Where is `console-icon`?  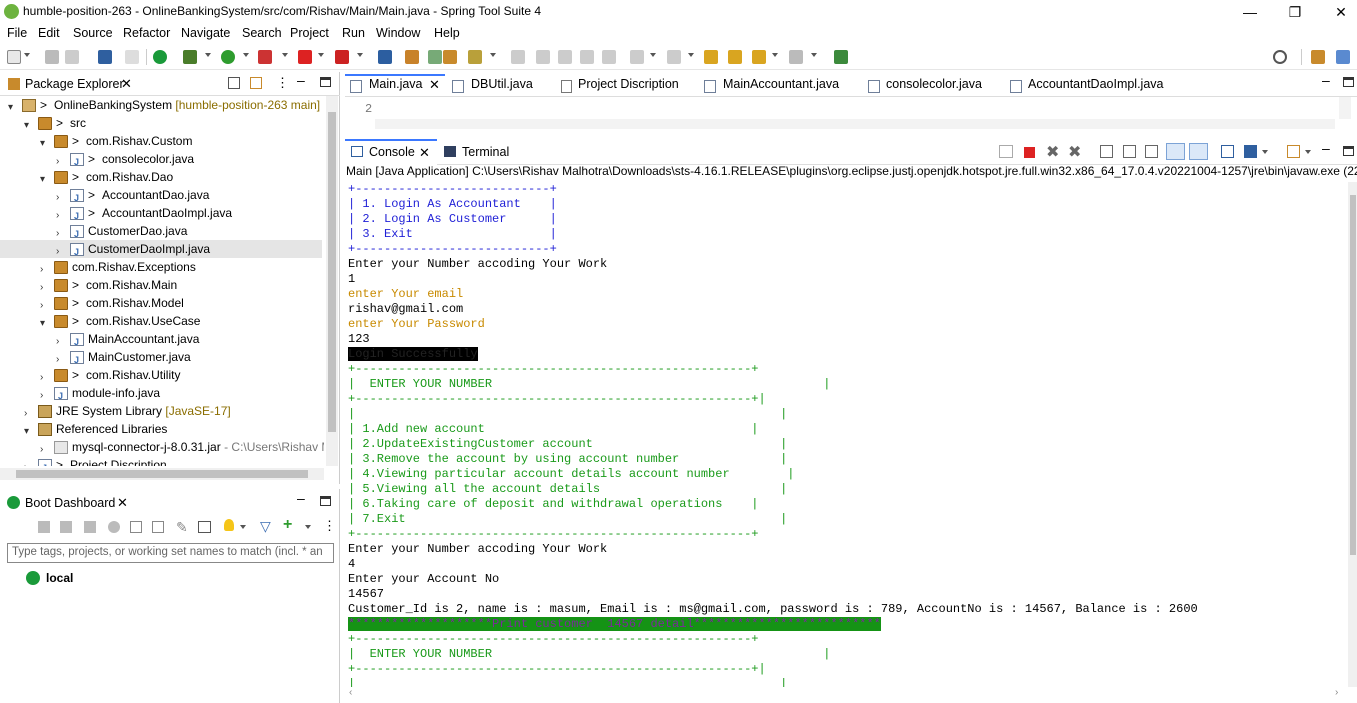
console-icon is located at coordinates (136, 527).